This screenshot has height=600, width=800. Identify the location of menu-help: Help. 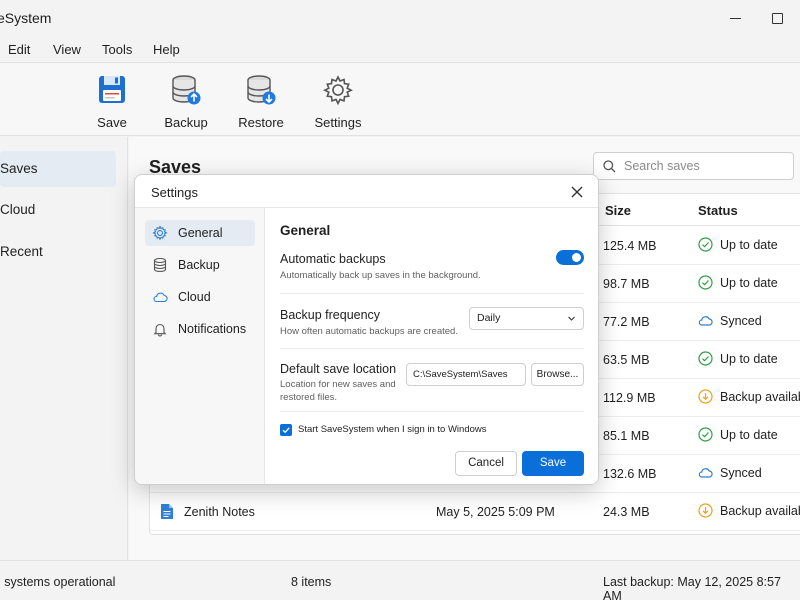
(166, 49).